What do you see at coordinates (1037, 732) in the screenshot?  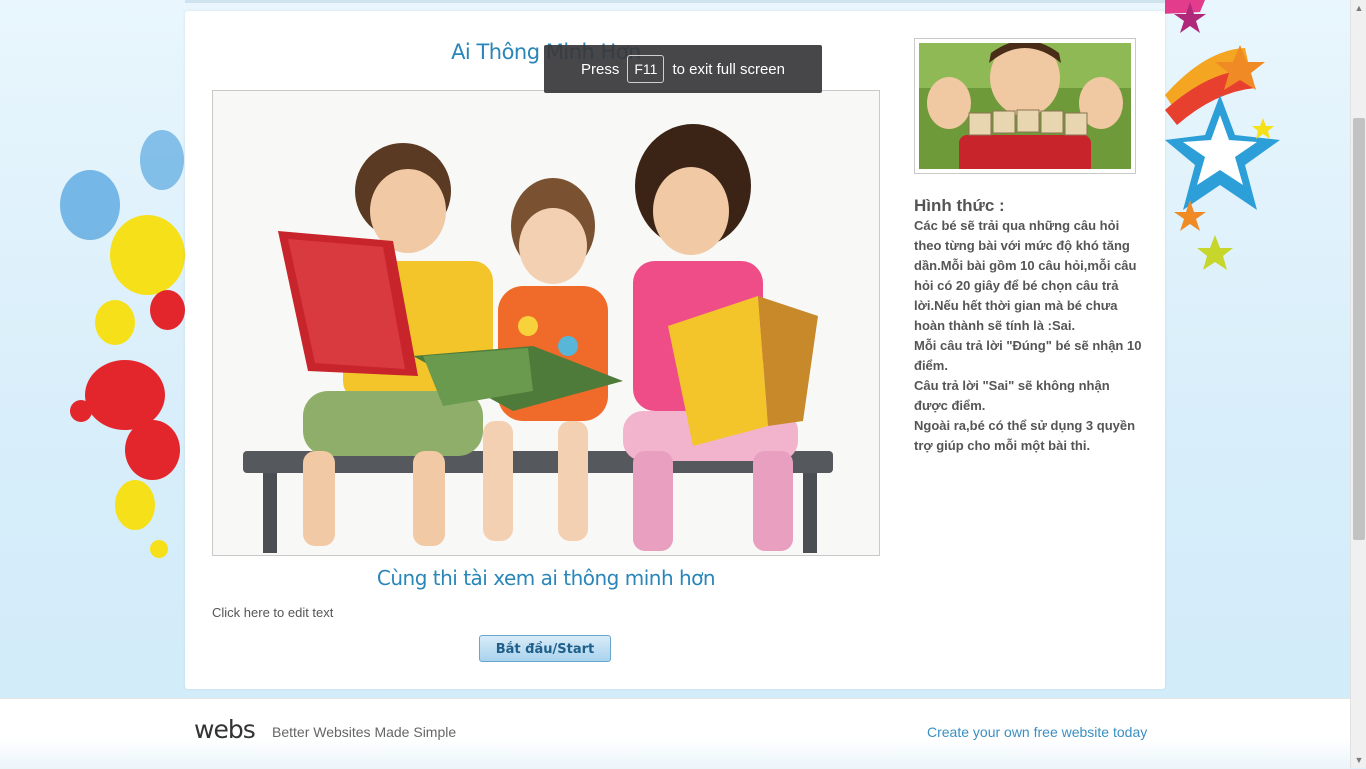 I see `create-website-link: Create your own free website today` at bounding box center [1037, 732].